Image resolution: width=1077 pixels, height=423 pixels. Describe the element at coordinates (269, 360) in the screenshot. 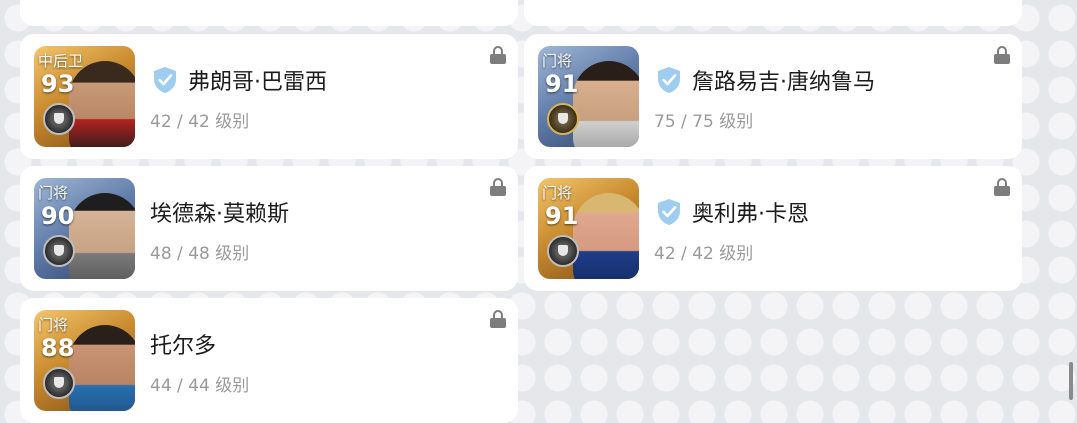

I see `player-card: 门将 88 托尔多 44 / 44 级别` at that location.